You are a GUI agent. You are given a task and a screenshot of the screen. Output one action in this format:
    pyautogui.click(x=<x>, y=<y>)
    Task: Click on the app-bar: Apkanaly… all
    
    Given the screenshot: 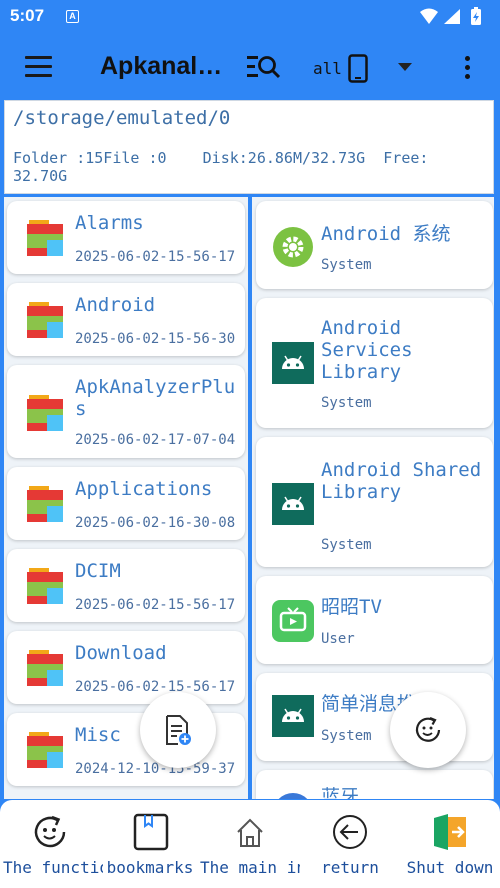 What is the action you would take?
    pyautogui.click(x=250, y=67)
    